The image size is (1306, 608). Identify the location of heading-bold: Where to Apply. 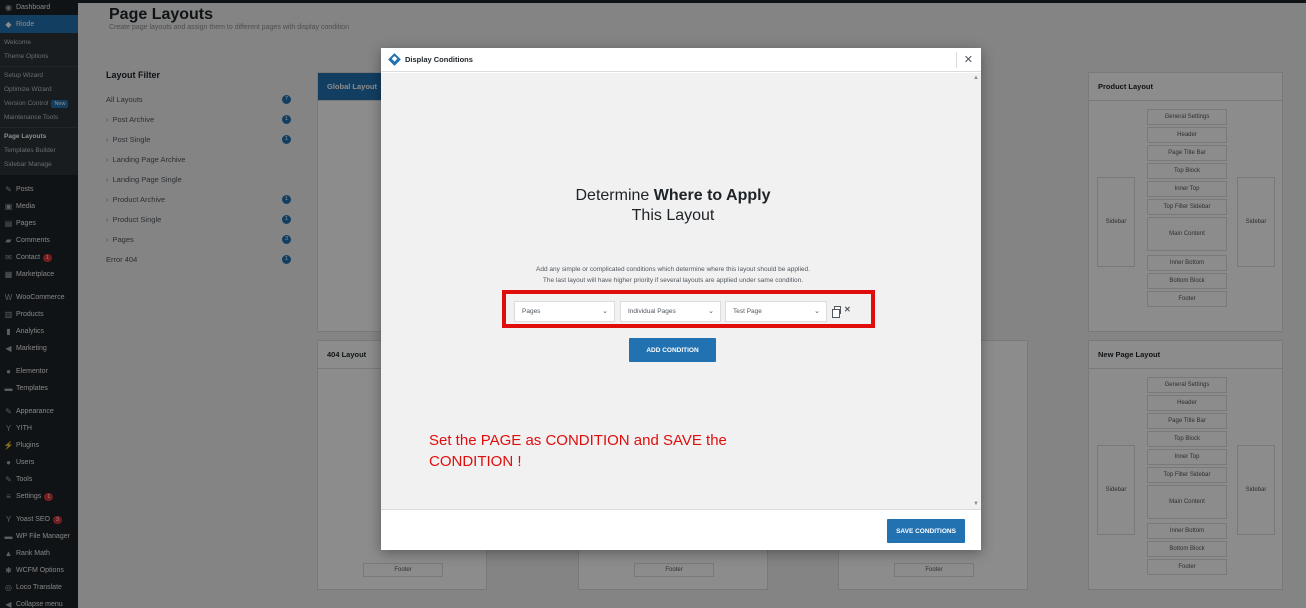
(712, 195).